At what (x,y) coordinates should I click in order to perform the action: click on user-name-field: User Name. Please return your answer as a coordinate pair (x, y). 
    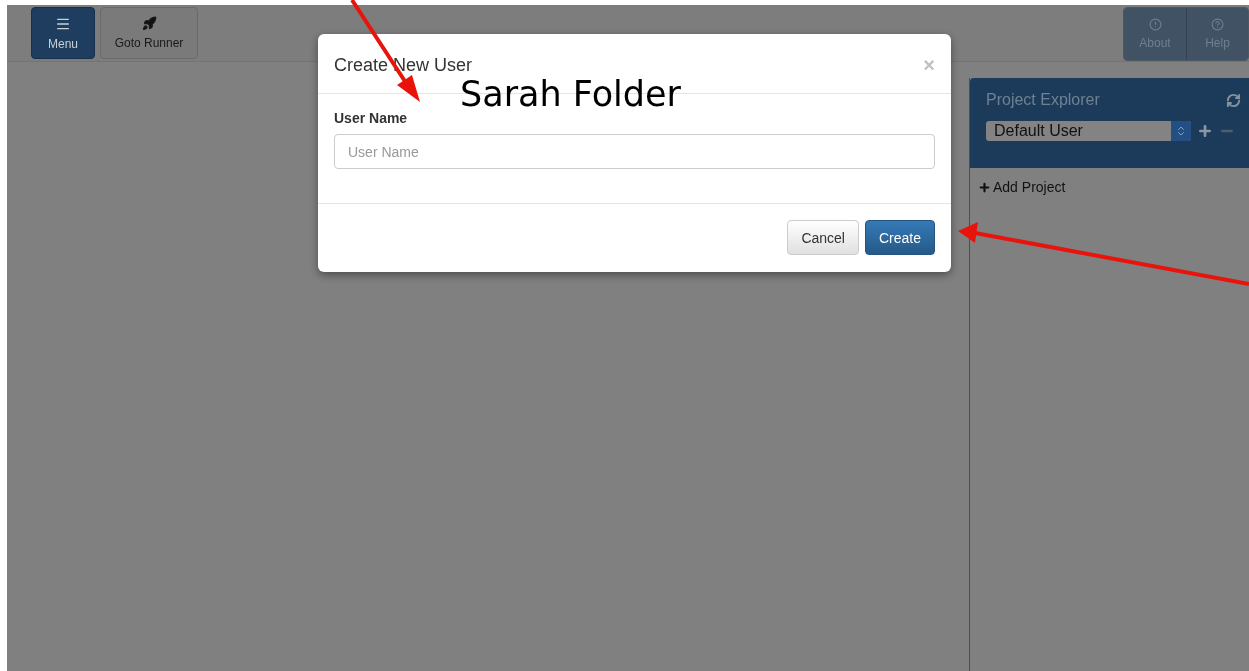
    Looking at the image, I should click on (634, 151).